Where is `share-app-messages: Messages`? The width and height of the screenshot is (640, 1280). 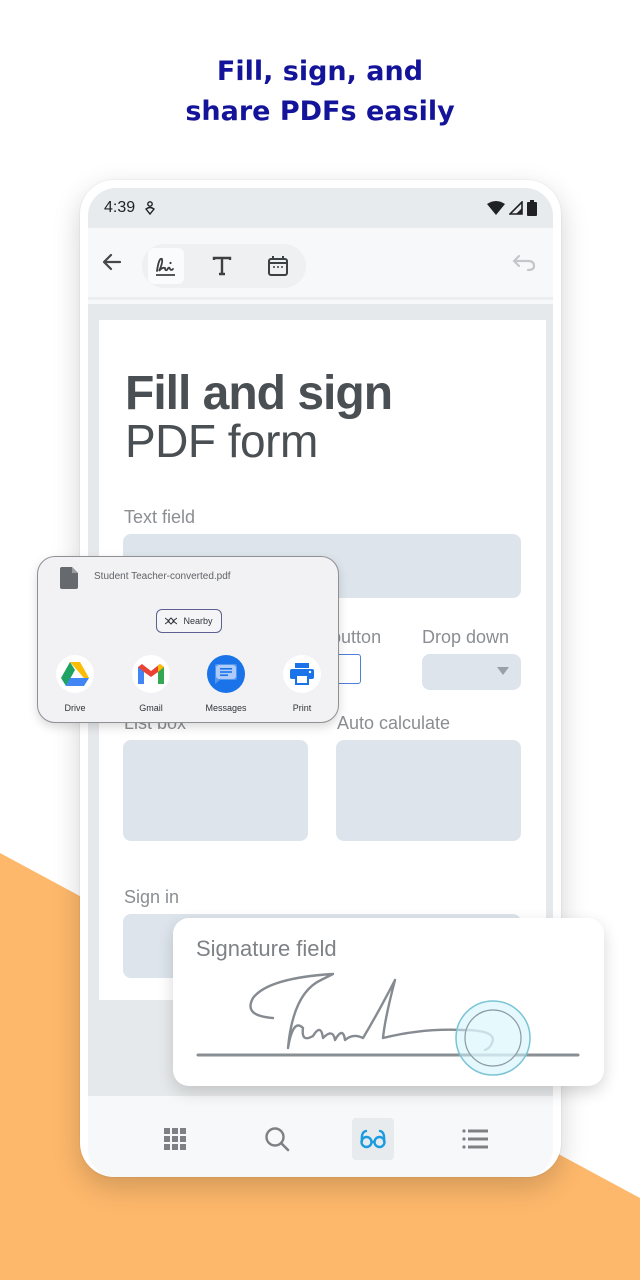 share-app-messages: Messages is located at coordinates (226, 684).